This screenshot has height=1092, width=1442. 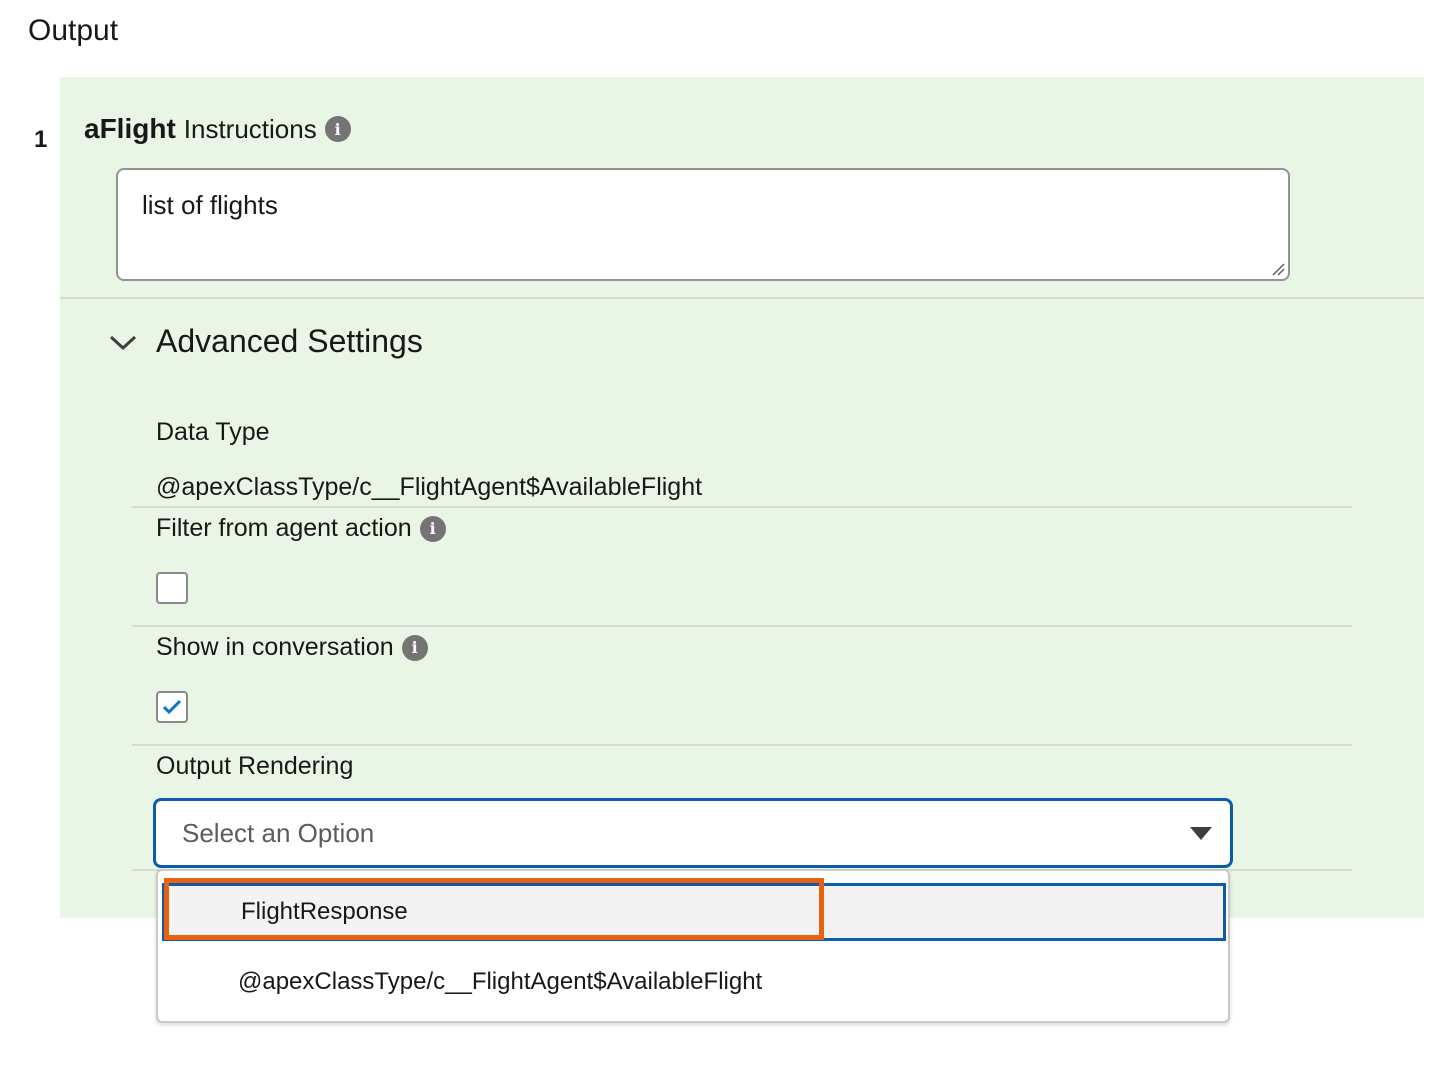 I want to click on instructions-textarea: list of flights, so click(x=703, y=224).